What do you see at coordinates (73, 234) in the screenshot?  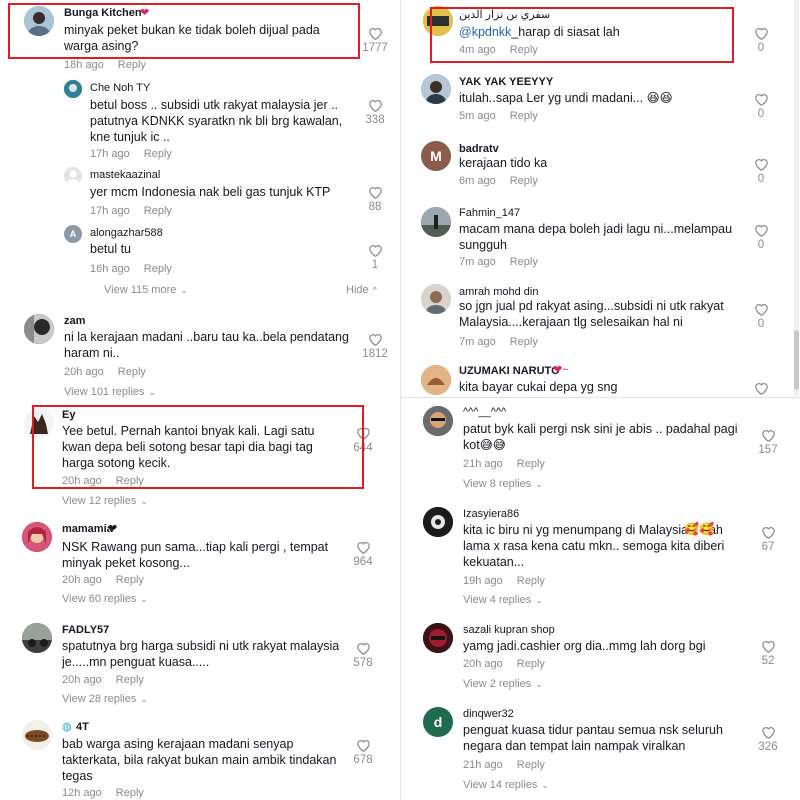 I see `avatar: A` at bounding box center [73, 234].